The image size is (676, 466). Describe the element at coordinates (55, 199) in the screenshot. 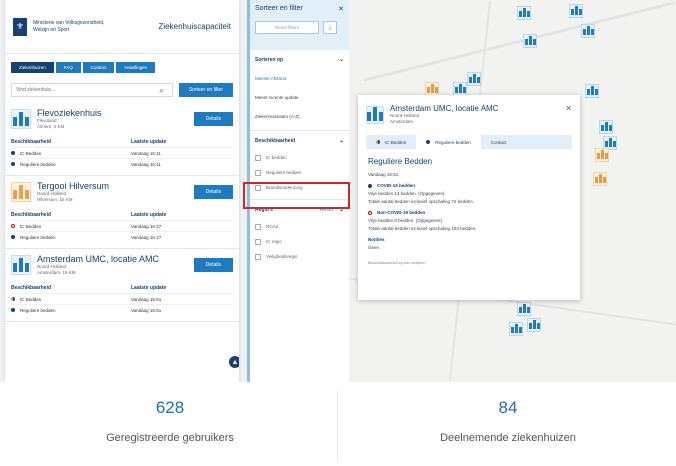

I see `hospital-city: Hilversum, 15 KM` at that location.